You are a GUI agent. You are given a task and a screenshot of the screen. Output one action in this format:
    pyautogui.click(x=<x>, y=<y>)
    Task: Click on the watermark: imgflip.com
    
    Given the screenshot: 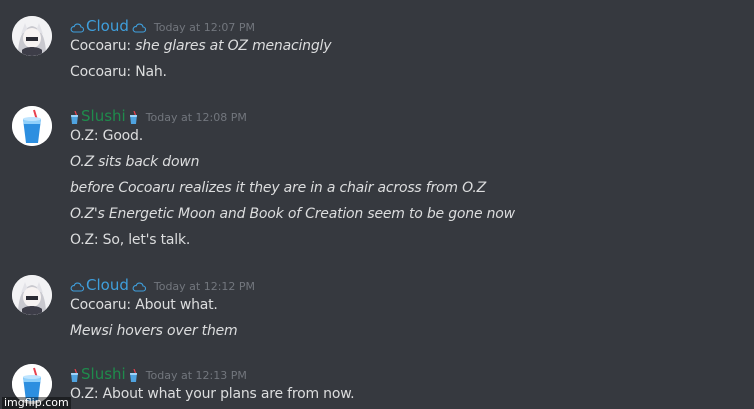 What is the action you would take?
    pyautogui.click(x=36, y=402)
    